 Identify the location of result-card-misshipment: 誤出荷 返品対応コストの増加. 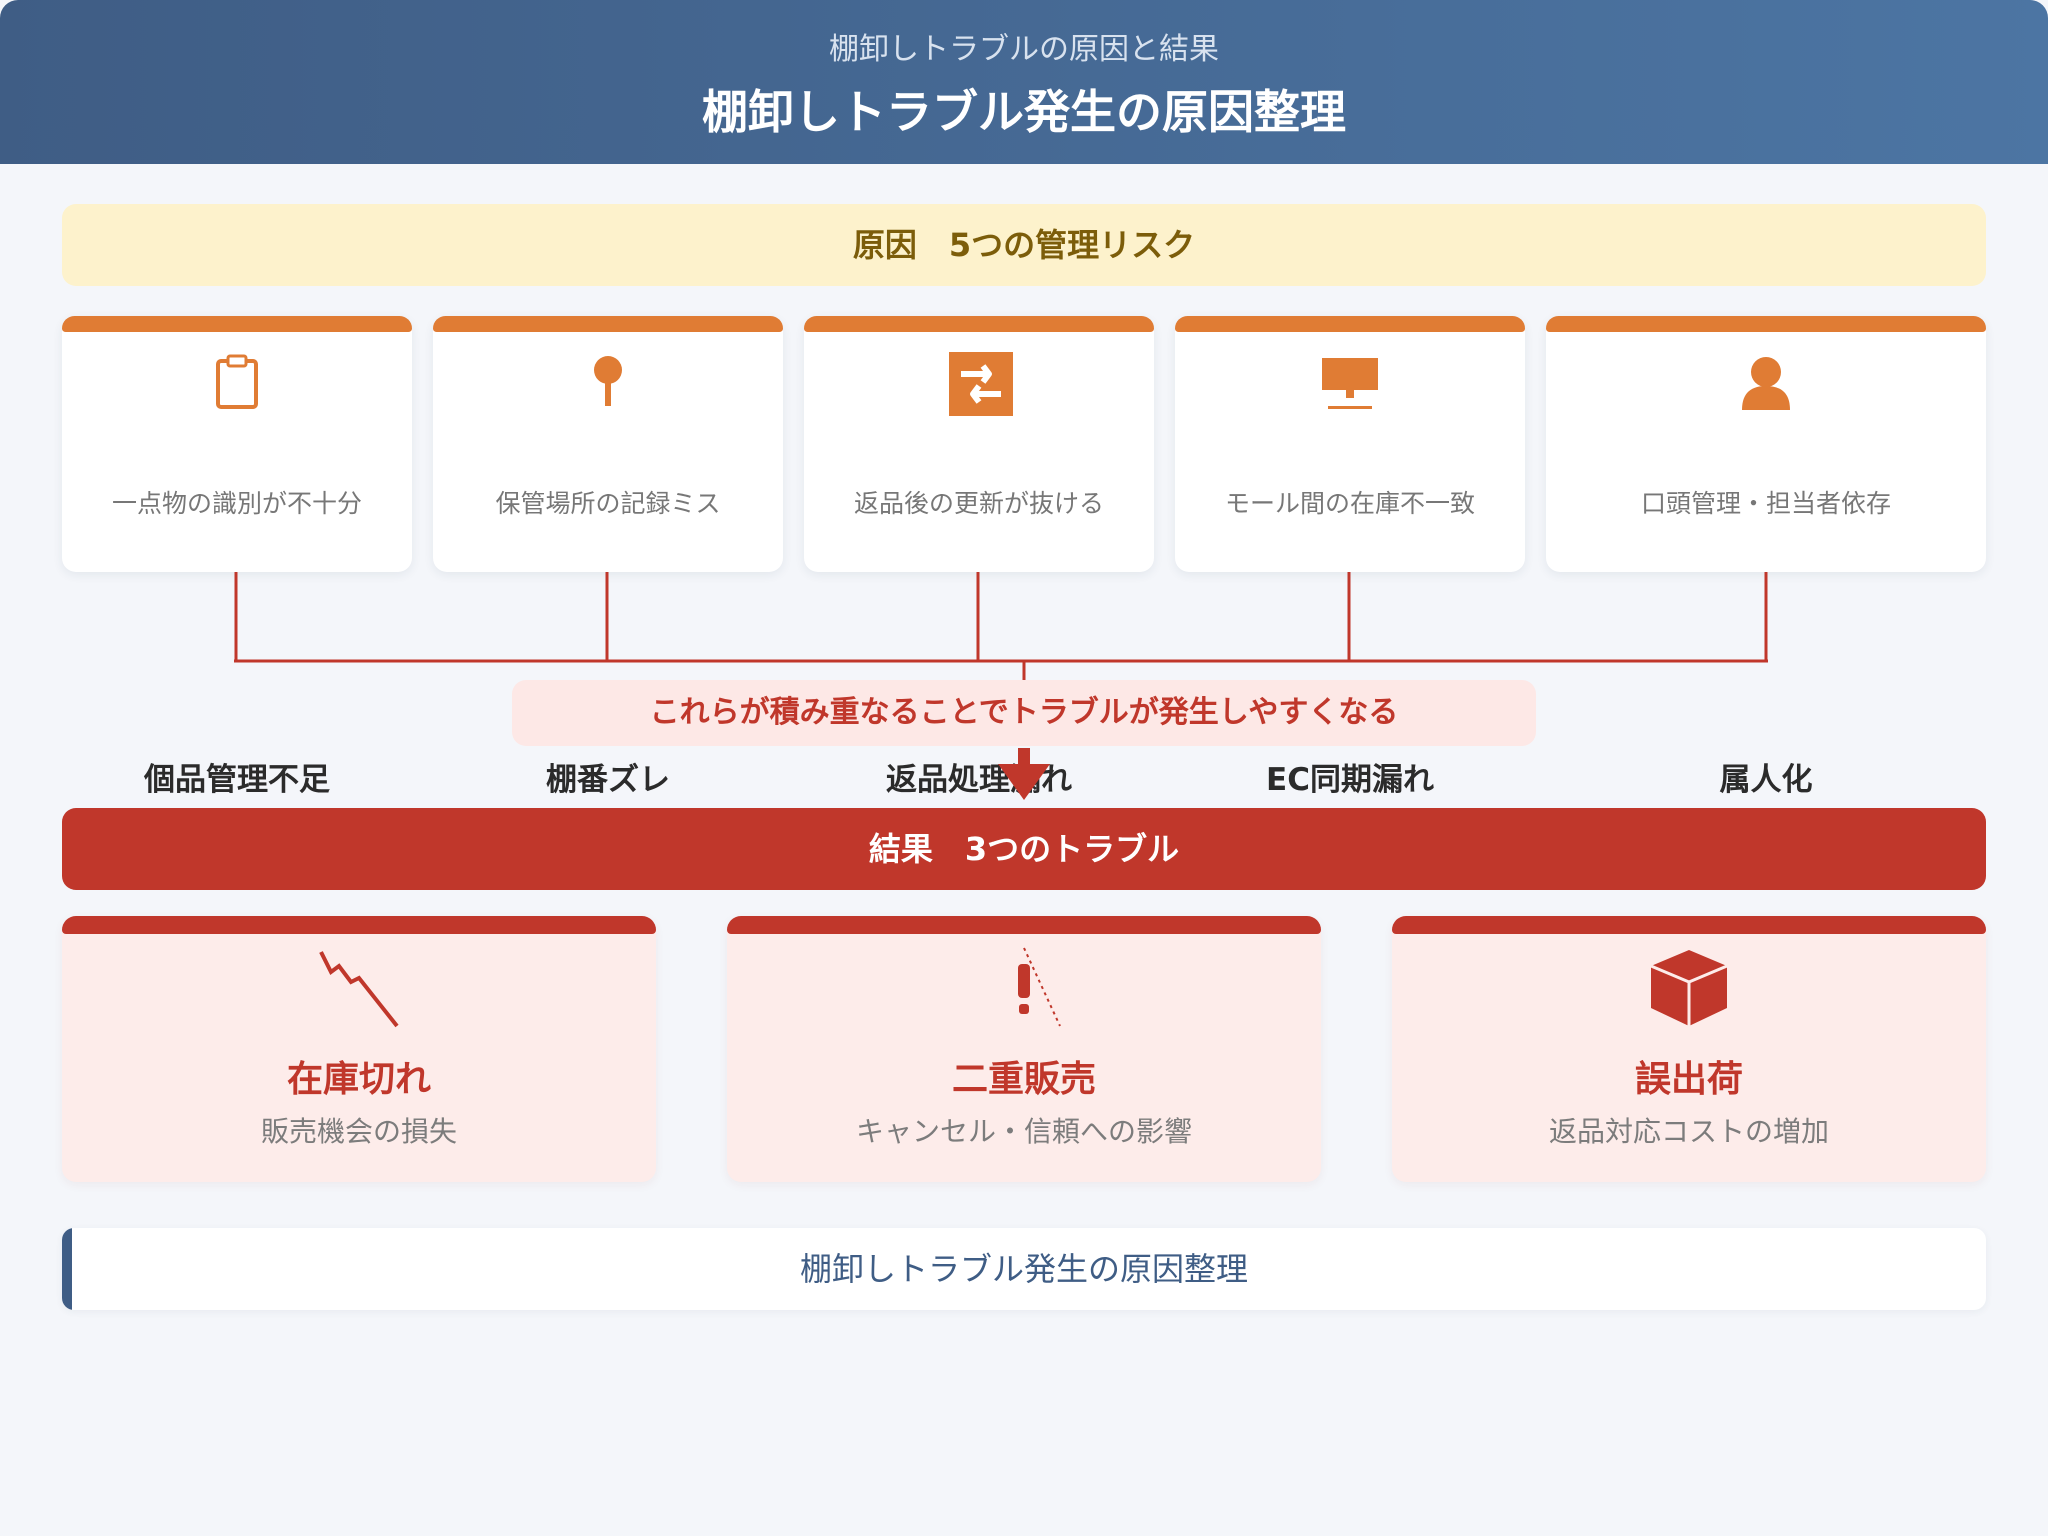
(1689, 1049).